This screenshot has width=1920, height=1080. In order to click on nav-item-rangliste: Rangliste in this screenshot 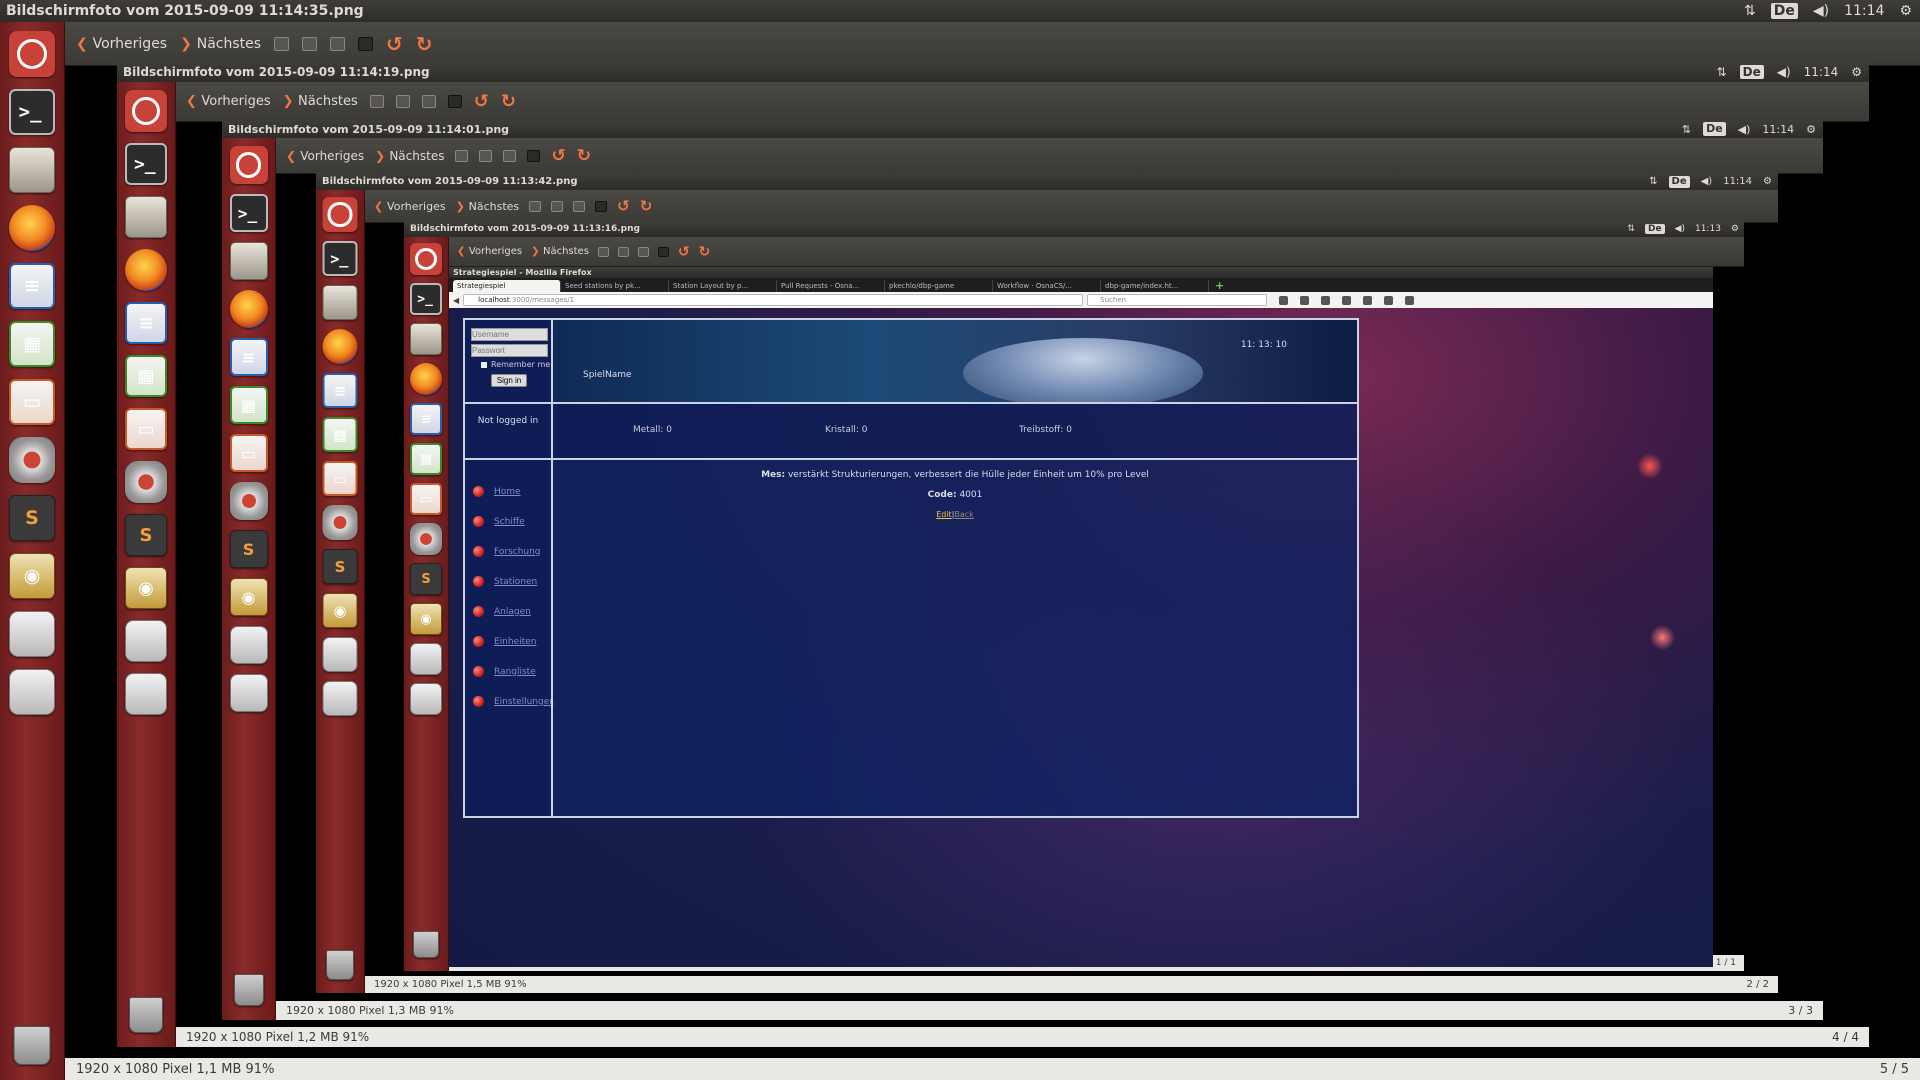, I will do `click(504, 671)`.